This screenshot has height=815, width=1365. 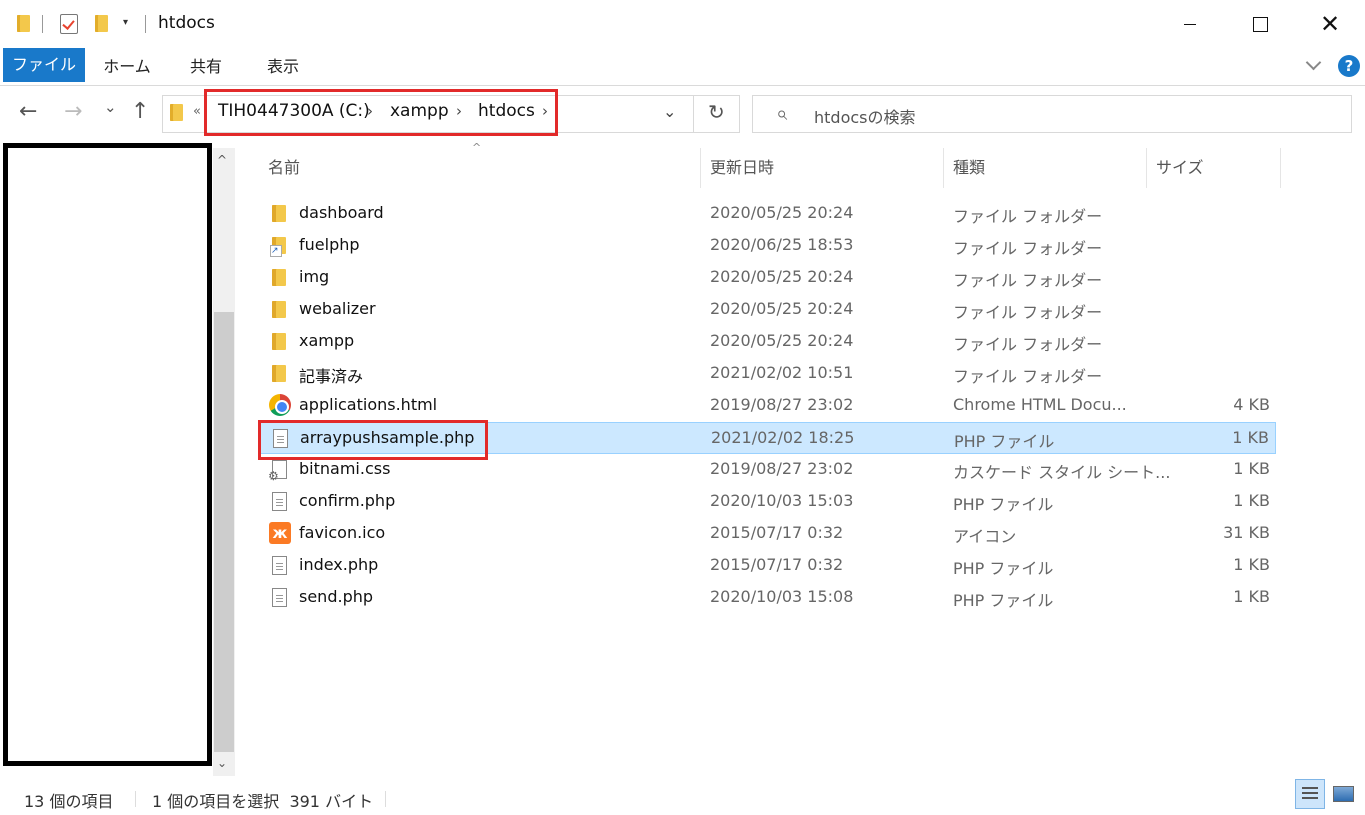 What do you see at coordinates (767, 598) in the screenshot?
I see `file-row-send-php: send.php 2020/10/03 15:08 PHP ファイル 1 KB` at bounding box center [767, 598].